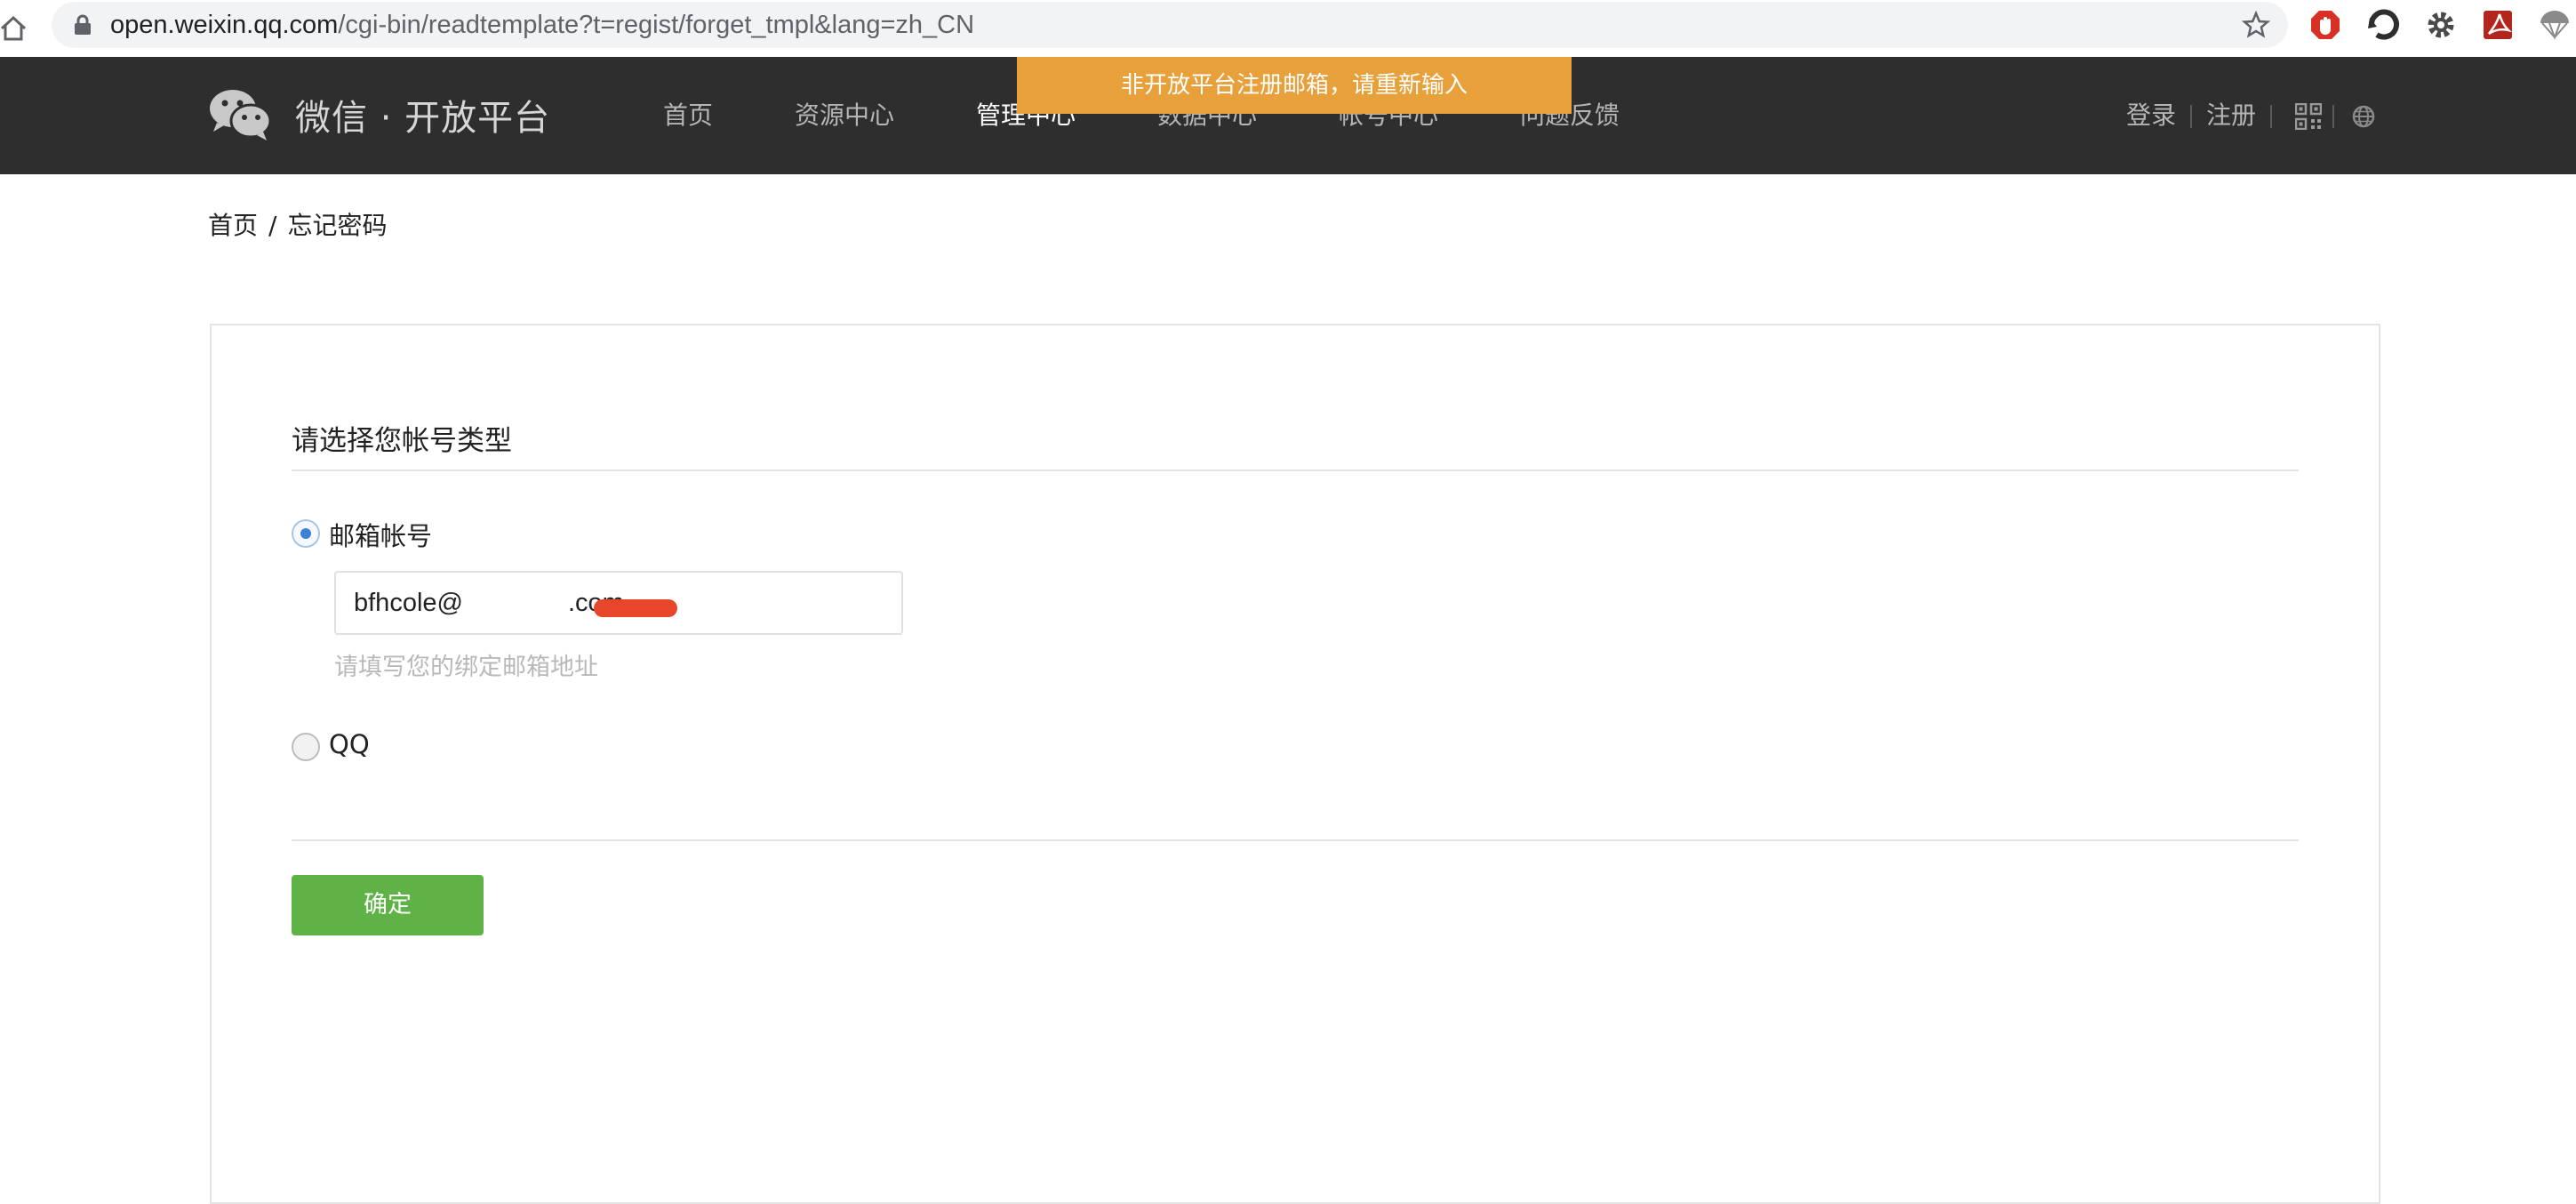 Image resolution: width=2576 pixels, height=1204 pixels. What do you see at coordinates (423, 118) in the screenshot?
I see `logo-text: 微信 · 开放平台` at bounding box center [423, 118].